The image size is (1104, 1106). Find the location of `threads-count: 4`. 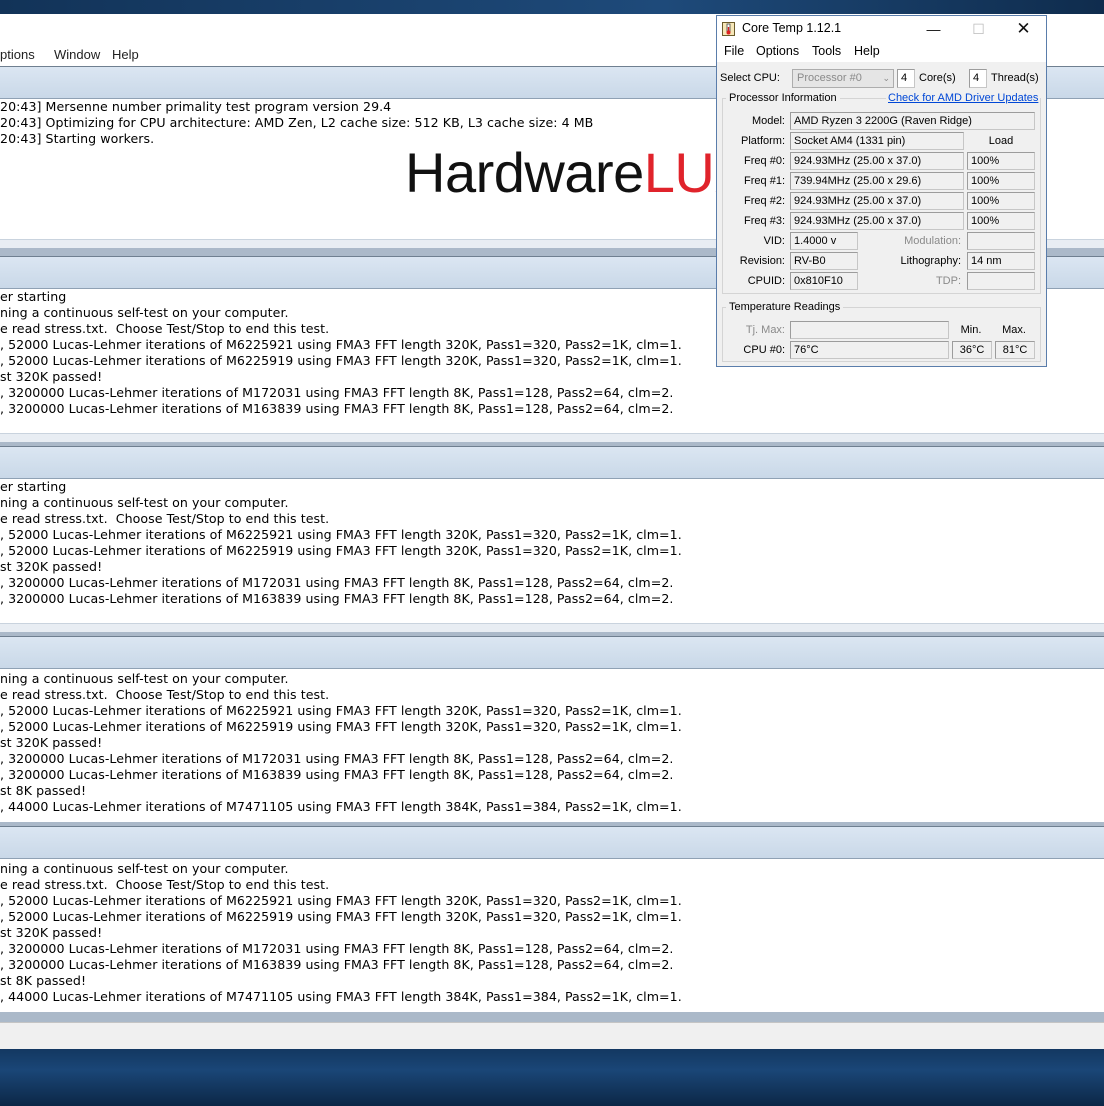

threads-count: 4 is located at coordinates (978, 78).